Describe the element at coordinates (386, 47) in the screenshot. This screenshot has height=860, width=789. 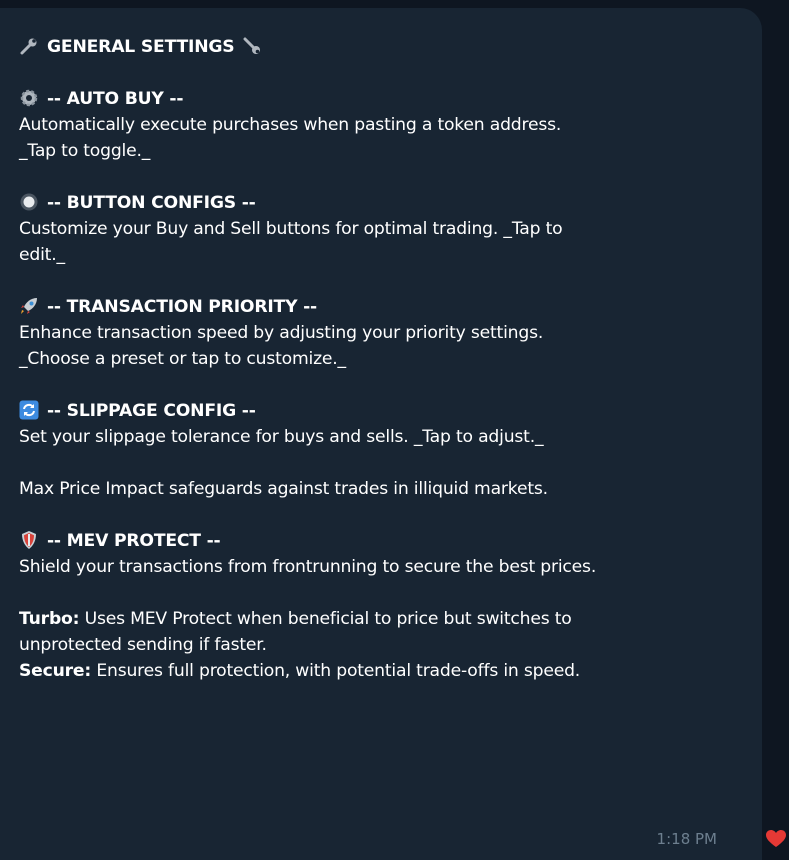
I see `title-line: GENERAL SETTINGS` at that location.